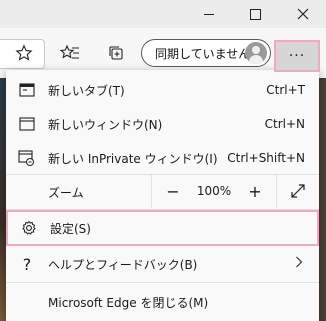 The height and width of the screenshot is (321, 326). Describe the element at coordinates (266, 158) in the screenshot. I see `new-inprivate-shortcut: Ctrl+Shift+N` at that location.